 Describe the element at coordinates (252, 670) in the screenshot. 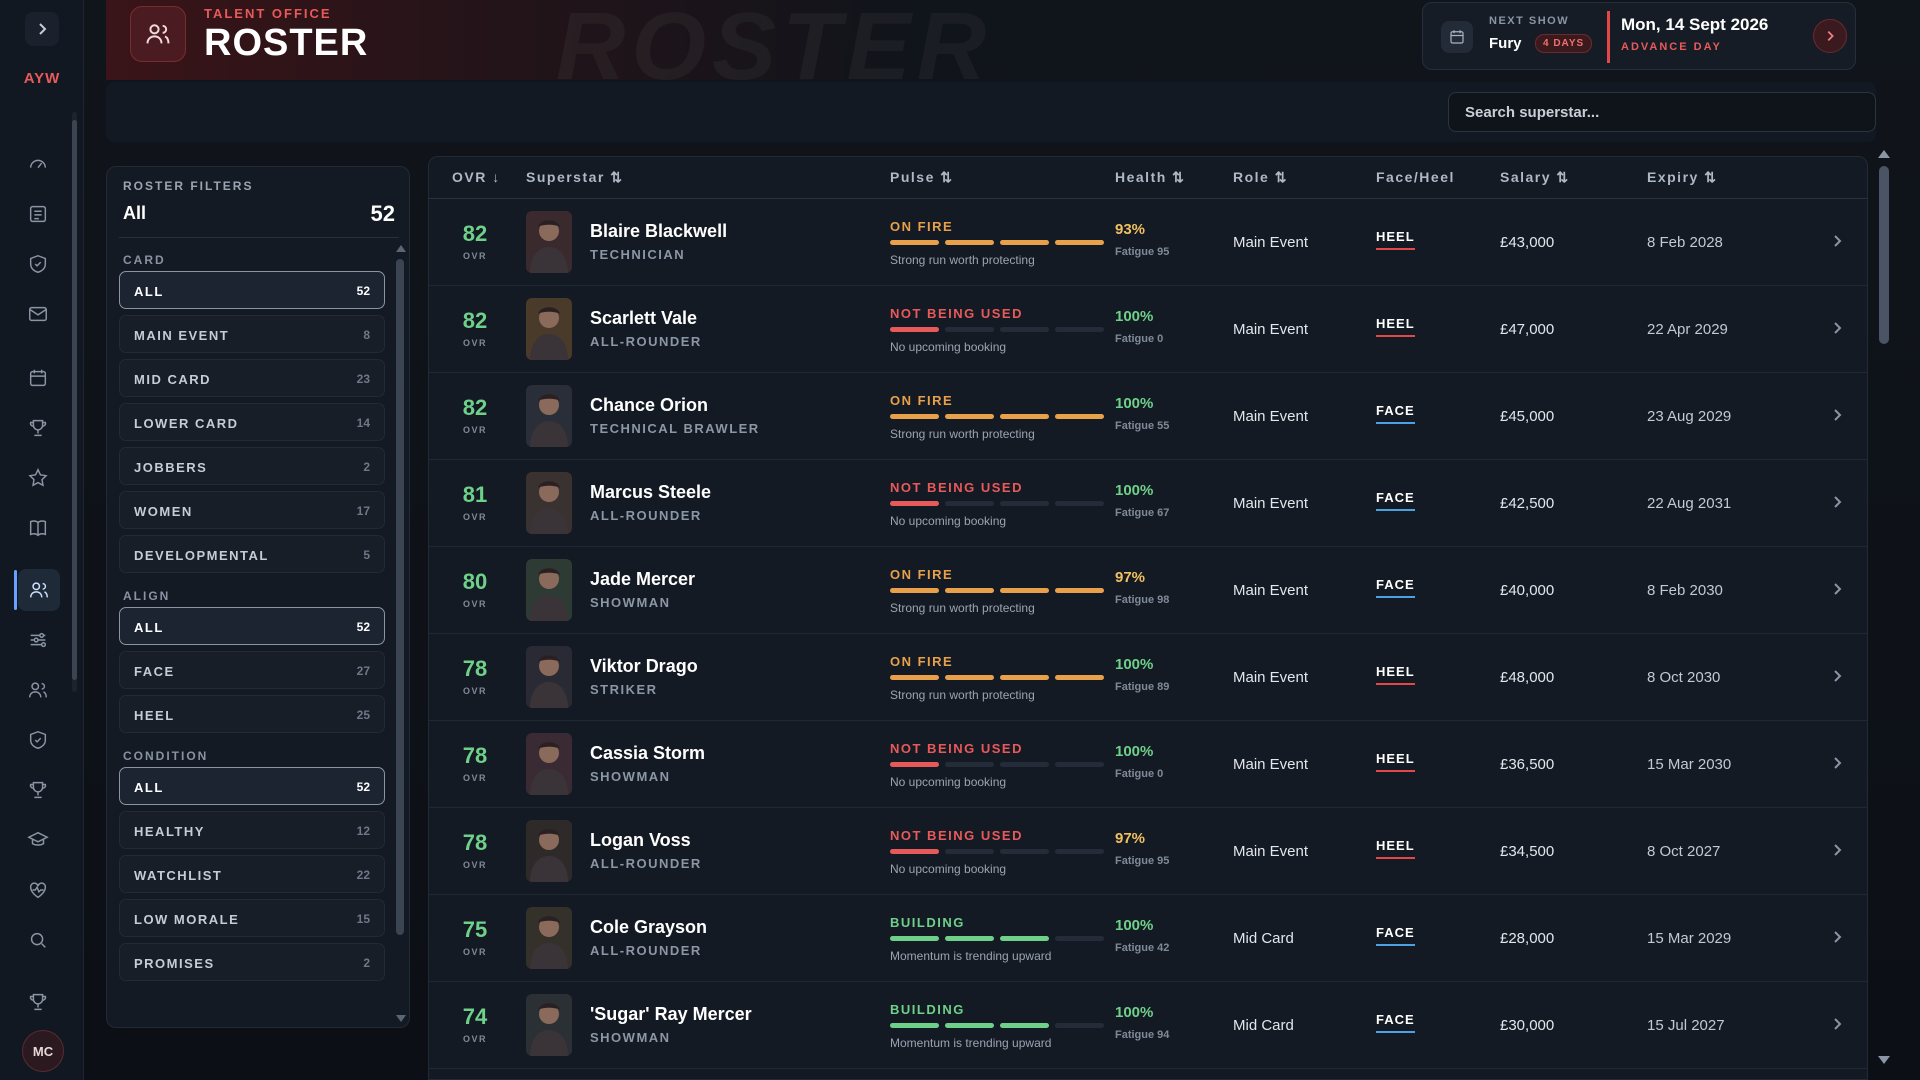

I see `filter-option: FACE 27` at that location.